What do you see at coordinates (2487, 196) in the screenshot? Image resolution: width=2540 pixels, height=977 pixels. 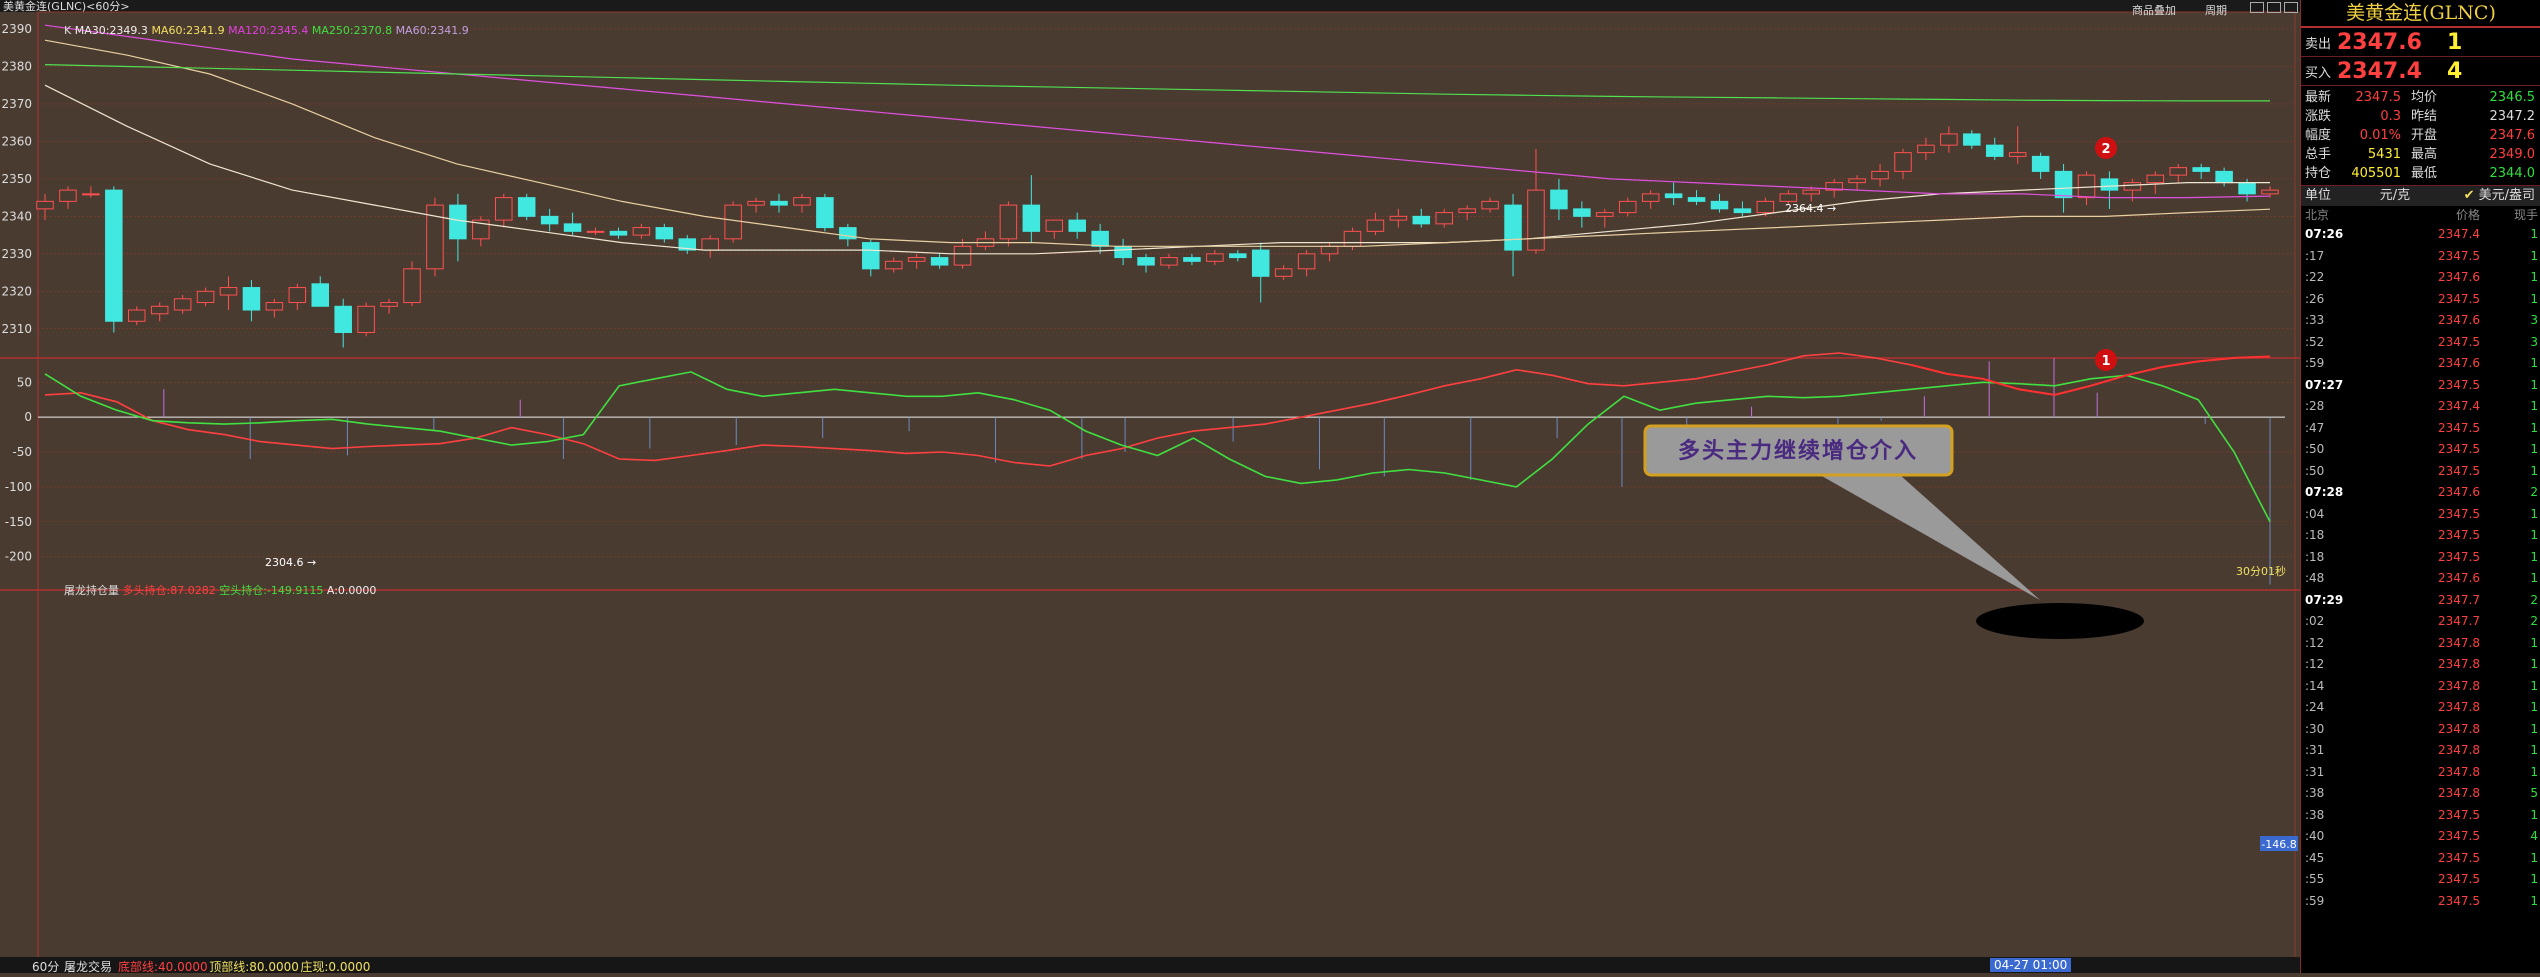 I see `unit-toggle: ✔ 美元/盎司` at bounding box center [2487, 196].